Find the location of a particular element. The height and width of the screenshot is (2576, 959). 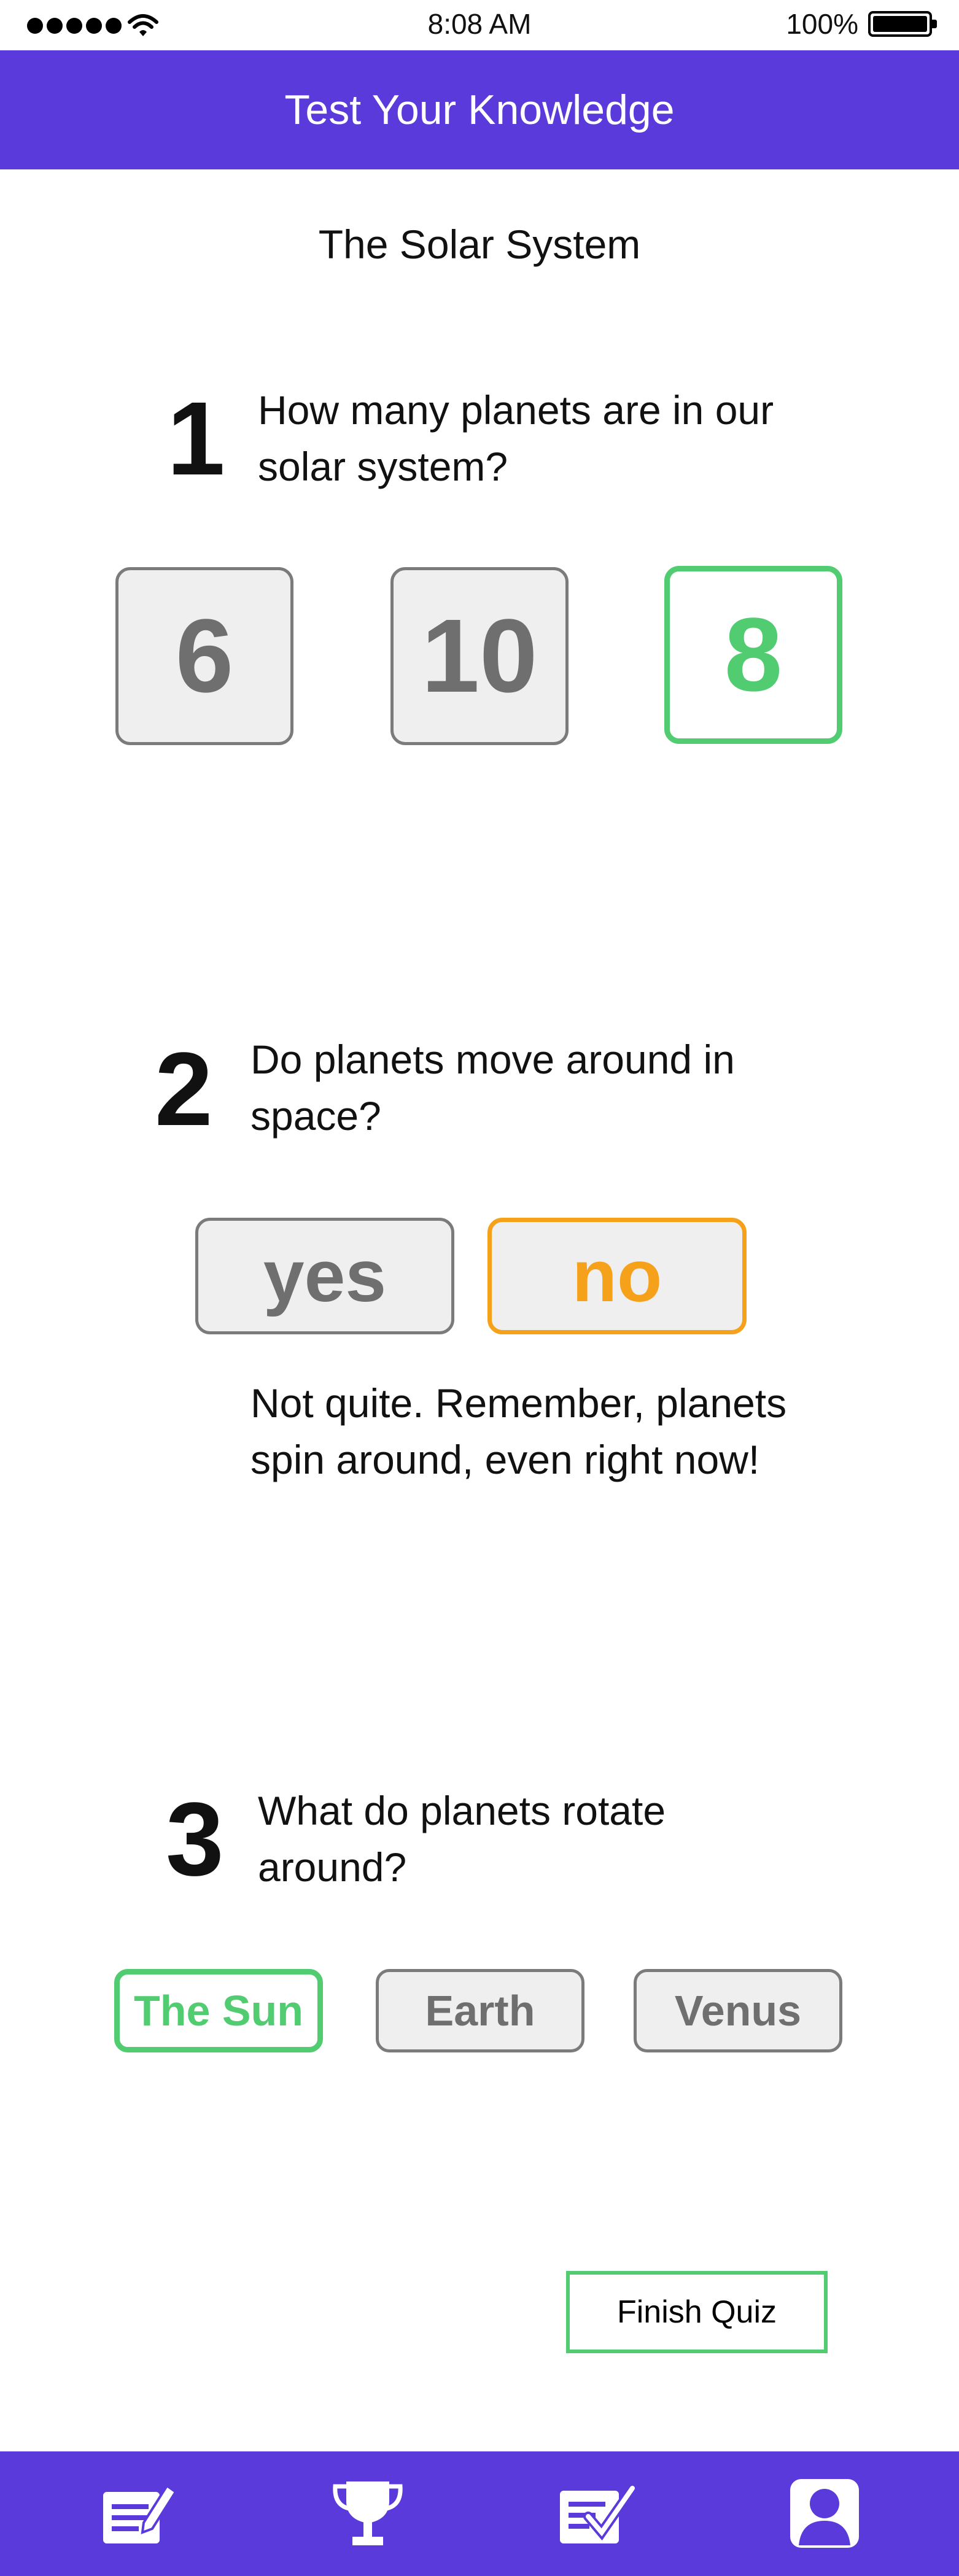

tab-checklist is located at coordinates (596, 2513).